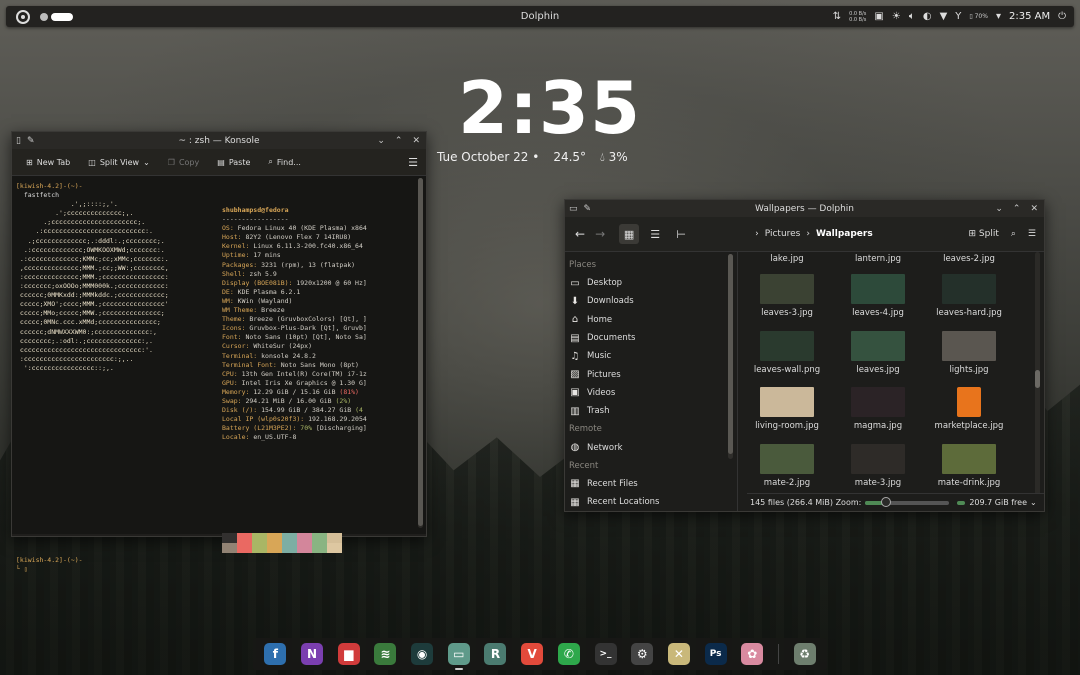 The height and width of the screenshot is (675, 1080). I want to click on details-view-button: ☰, so click(655, 234).